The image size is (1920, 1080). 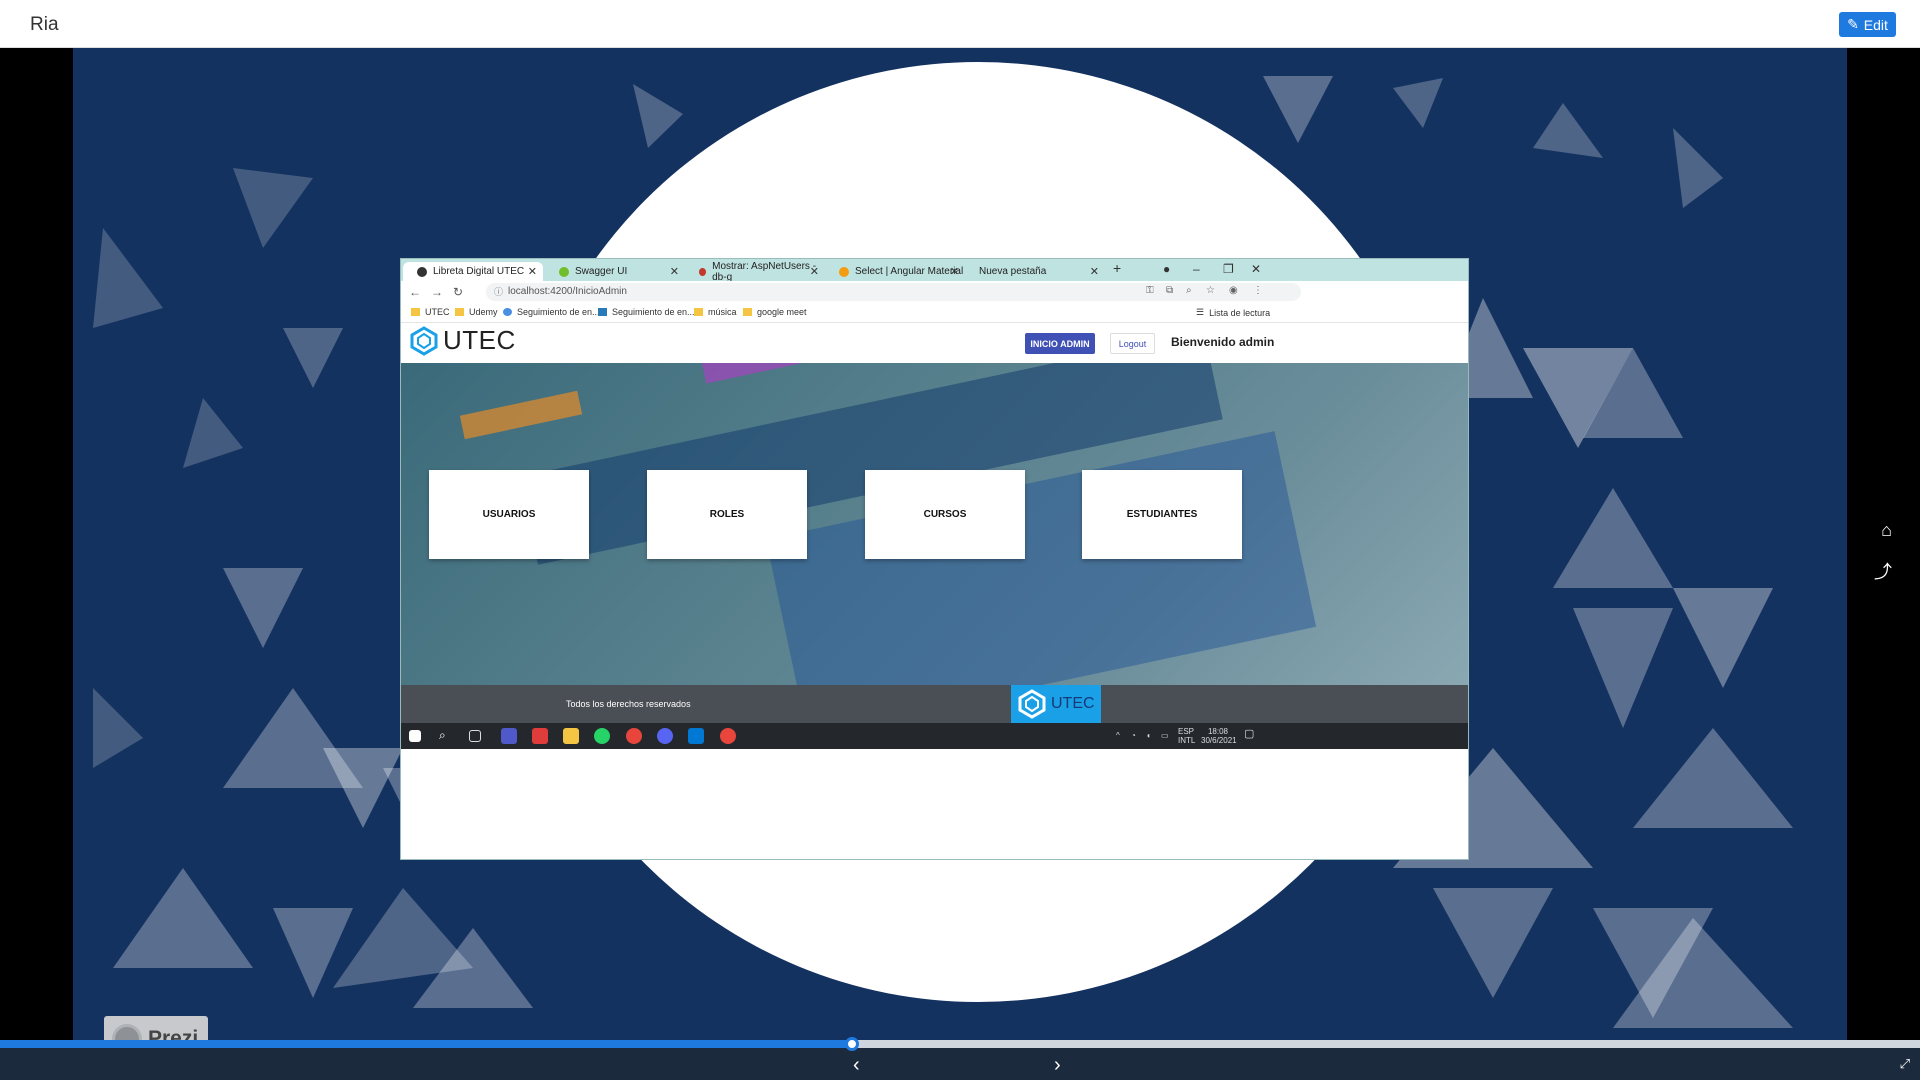 I want to click on browser-tab-libreta: Libreta Digital UTEC ✕, so click(x=473, y=271).